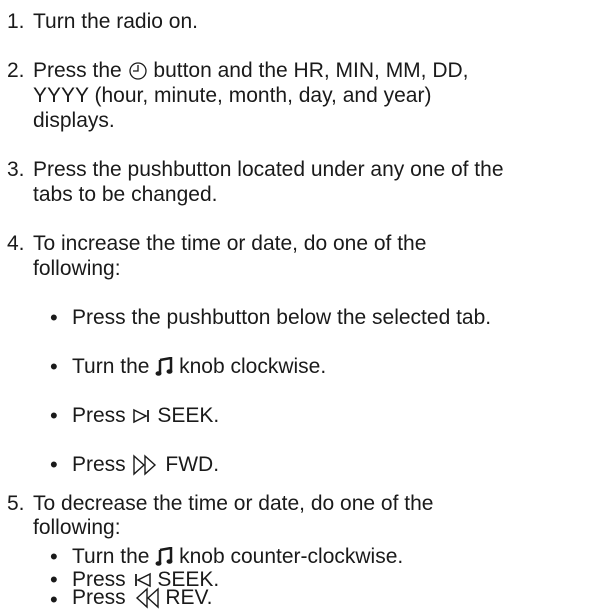 Image resolution: width=590 pixels, height=612 pixels. Describe the element at coordinates (253, 366) in the screenshot. I see `bullet-text-after: knob clockwise.` at that location.